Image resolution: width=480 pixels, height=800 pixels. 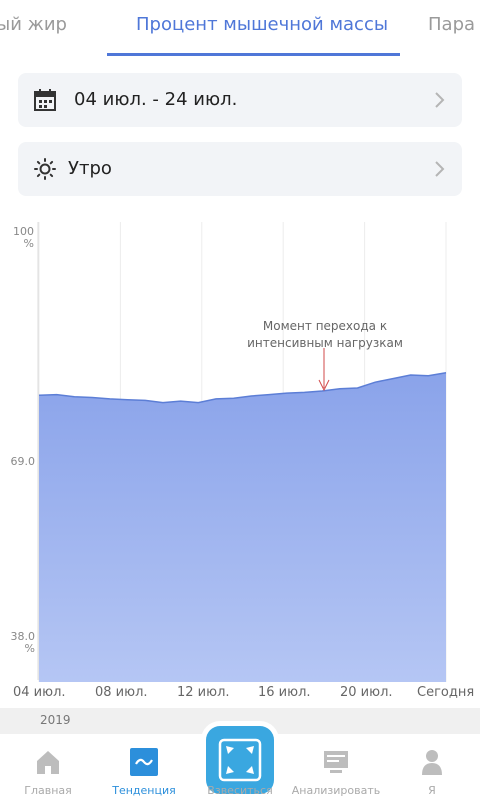 I want to click on y-tick-label: 69.0, so click(x=22, y=461).